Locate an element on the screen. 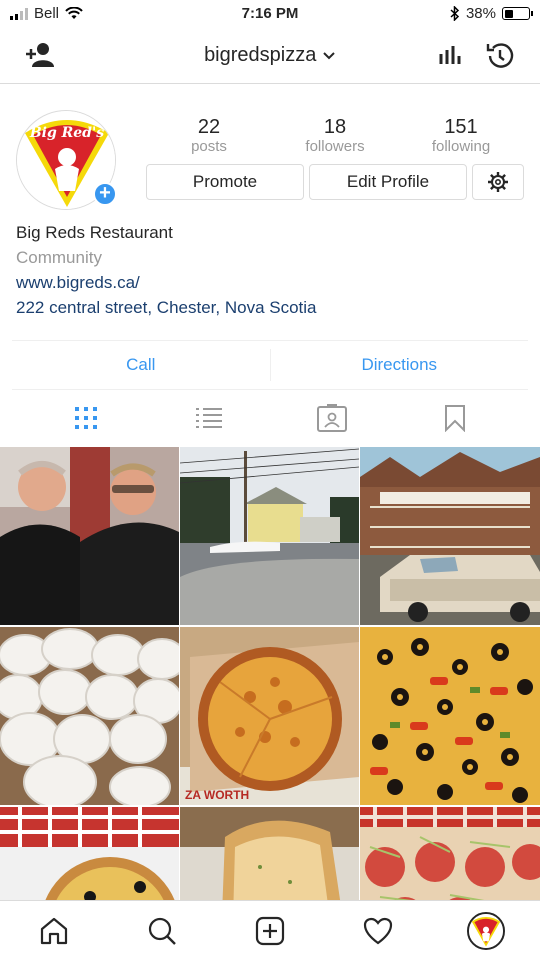  nav-home is located at coordinates (54, 931).